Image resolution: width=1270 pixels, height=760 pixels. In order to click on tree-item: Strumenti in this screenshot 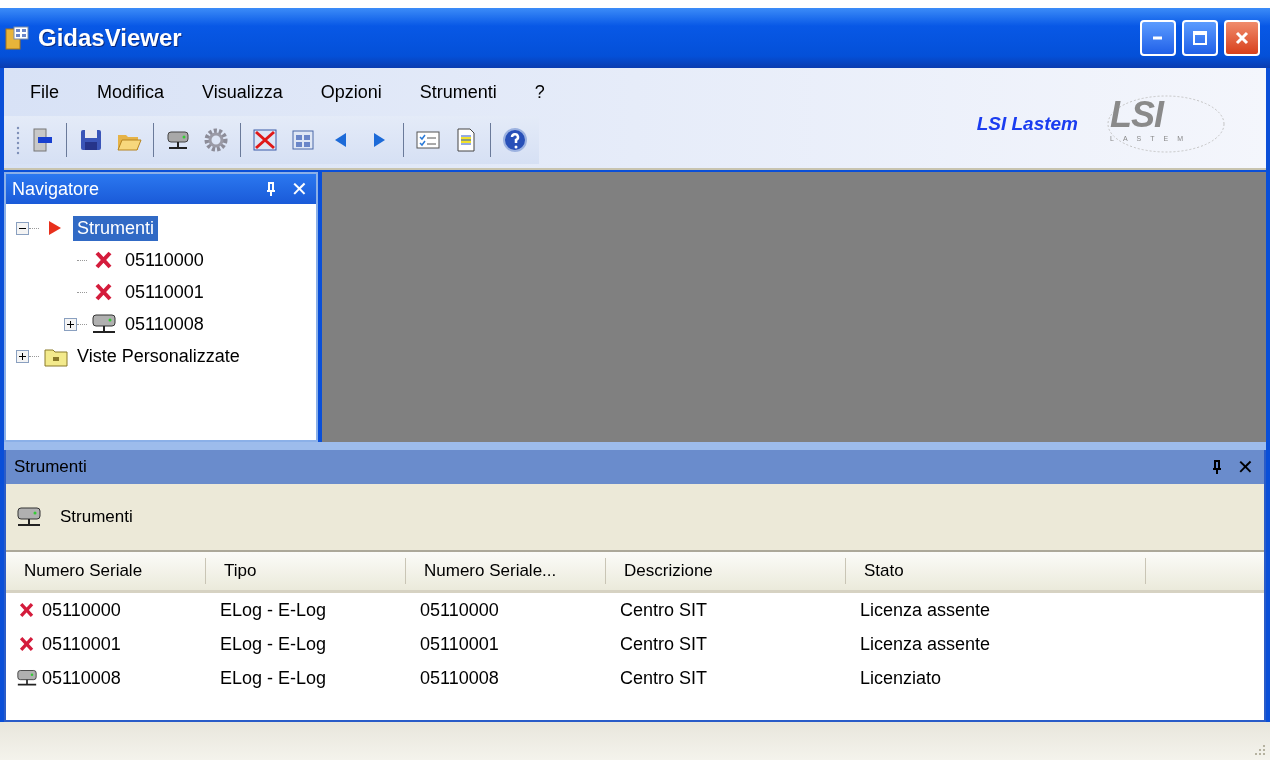, I will do `click(116, 228)`.